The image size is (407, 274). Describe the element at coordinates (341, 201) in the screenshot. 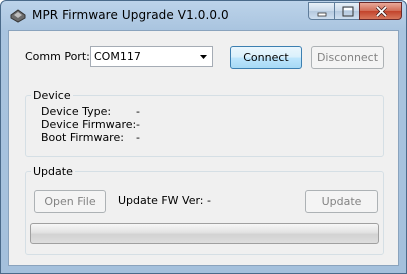

I see `update-button: Update` at that location.